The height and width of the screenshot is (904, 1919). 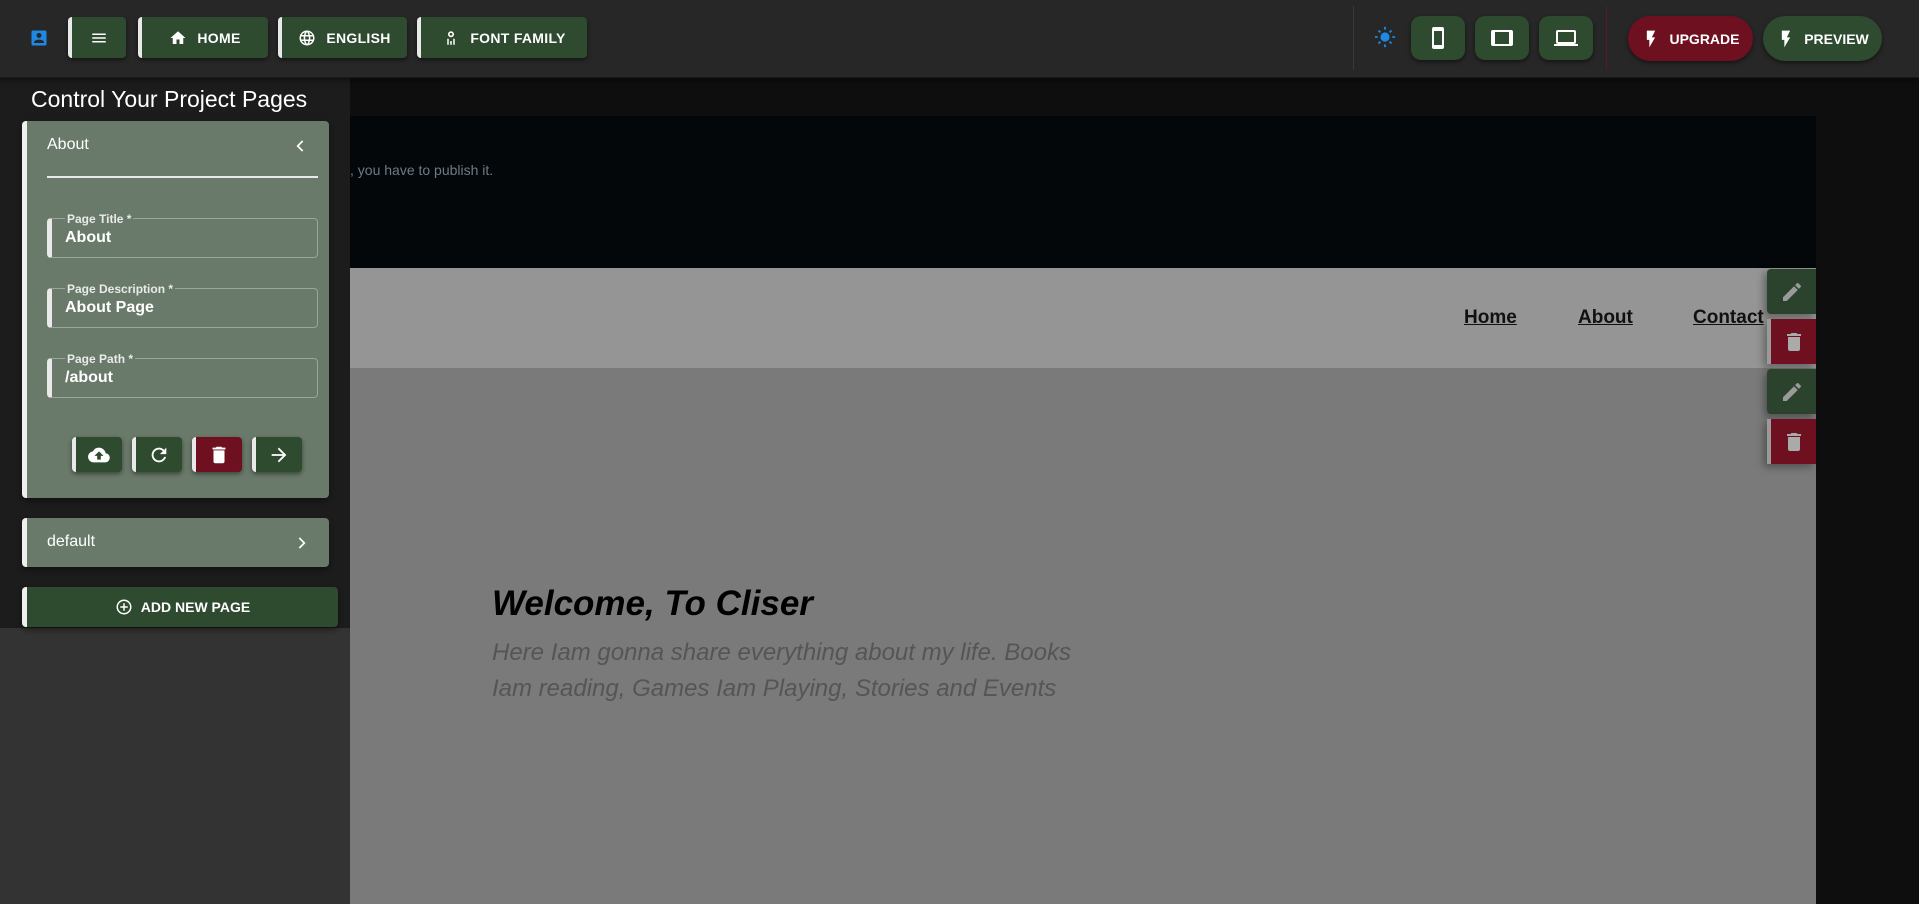 What do you see at coordinates (1083, 192) in the screenshot?
I see `publish-notice-banner` at bounding box center [1083, 192].